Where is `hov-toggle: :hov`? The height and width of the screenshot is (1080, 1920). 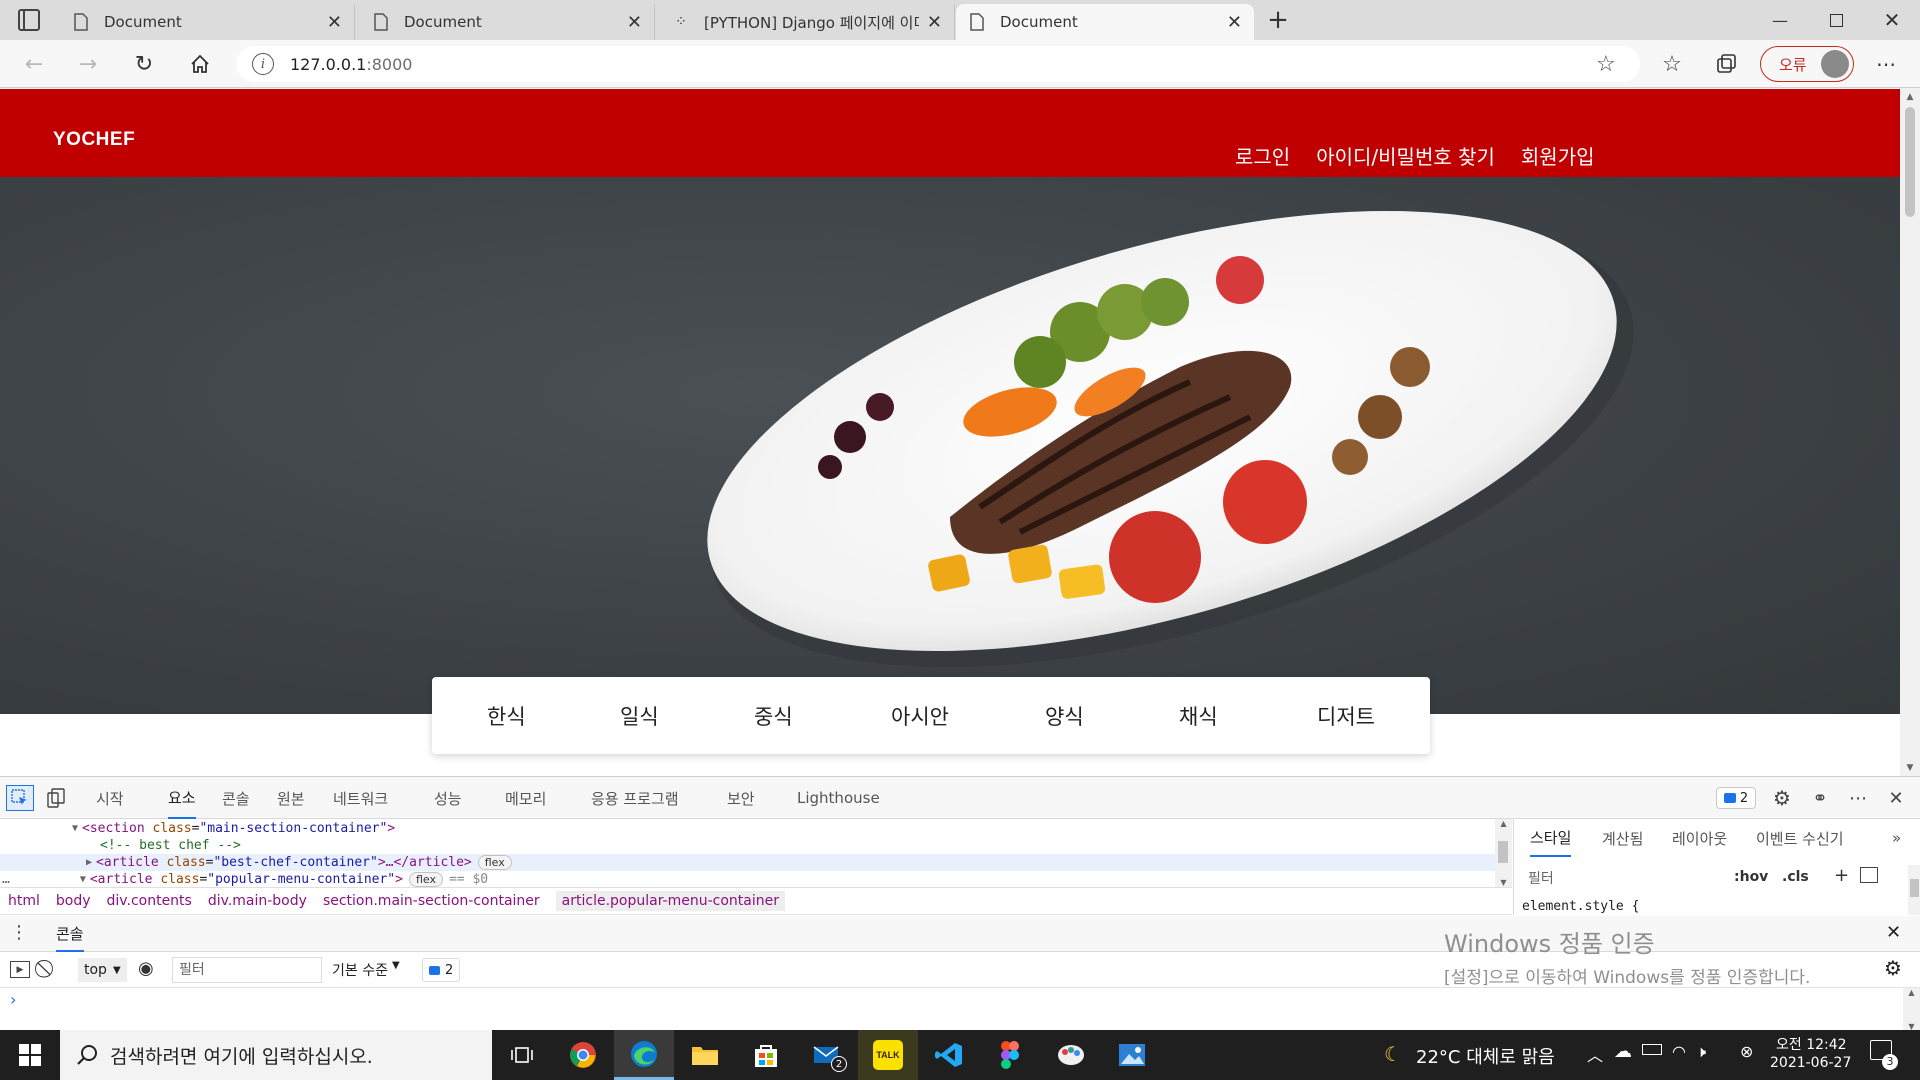
hov-toggle: :hov is located at coordinates (1751, 877).